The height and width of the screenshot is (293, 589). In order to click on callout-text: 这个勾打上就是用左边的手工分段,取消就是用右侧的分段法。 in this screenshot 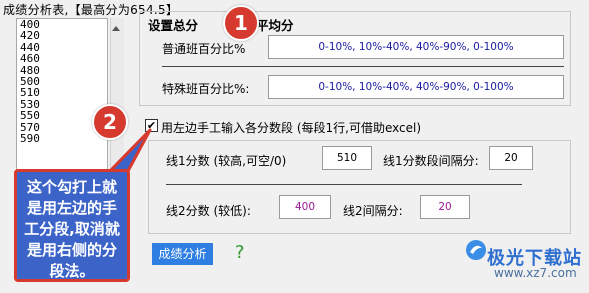, I will do `click(72, 229)`.